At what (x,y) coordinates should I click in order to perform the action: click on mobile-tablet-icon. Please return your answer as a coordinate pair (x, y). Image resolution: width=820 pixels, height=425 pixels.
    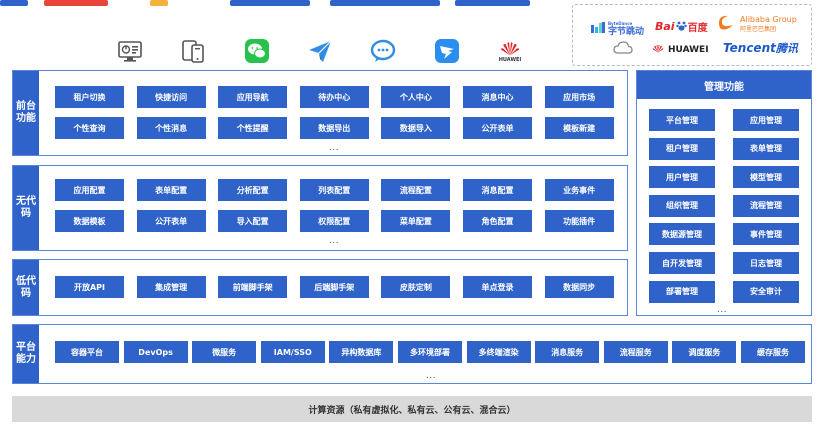
    Looking at the image, I should click on (193, 51).